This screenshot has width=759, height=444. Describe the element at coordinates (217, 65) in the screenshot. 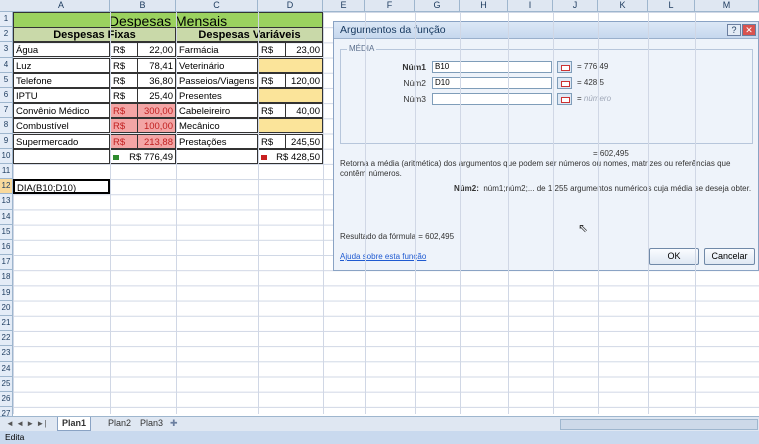

I see `variable-expense-name: Veterinário` at that location.